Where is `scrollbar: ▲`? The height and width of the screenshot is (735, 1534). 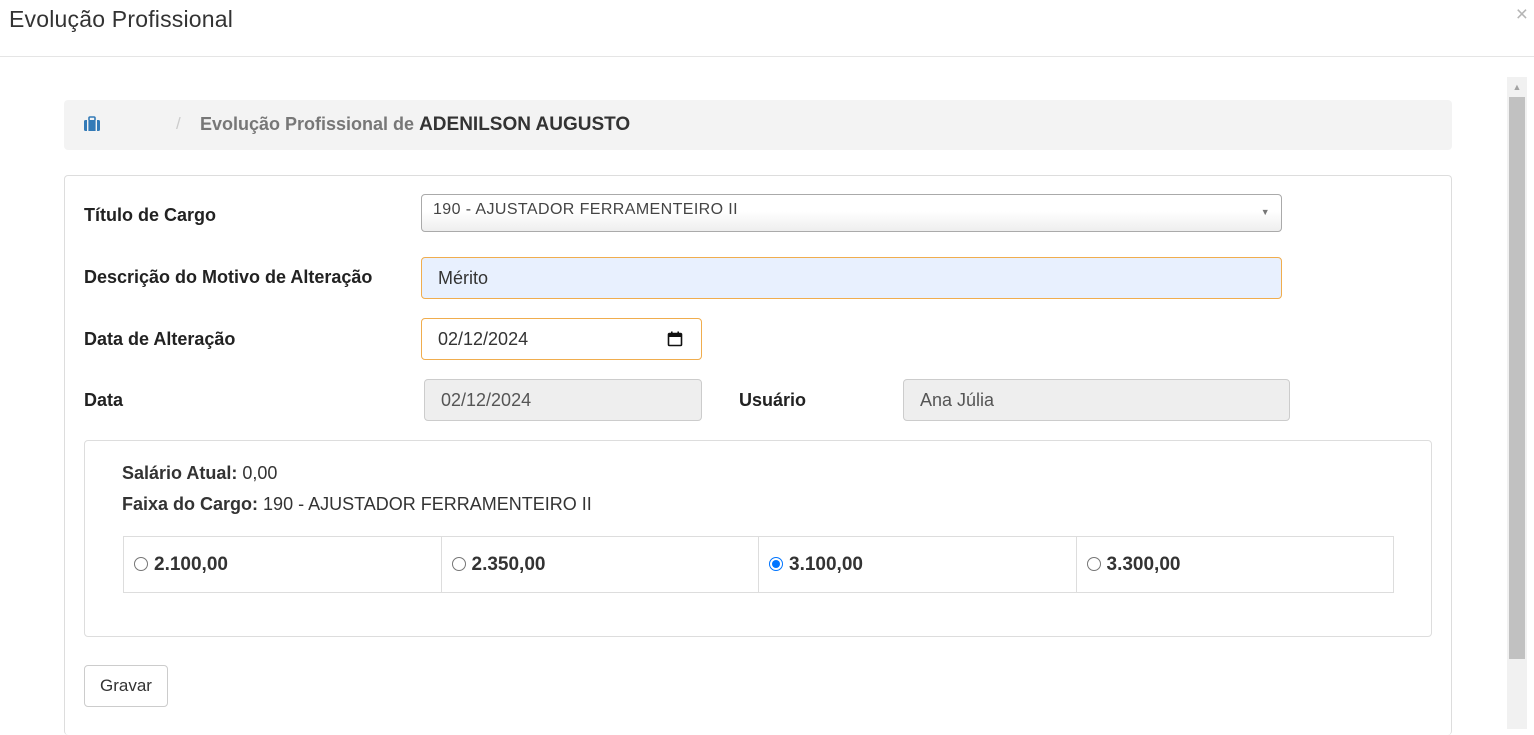
scrollbar: ▲ is located at coordinates (1517, 403).